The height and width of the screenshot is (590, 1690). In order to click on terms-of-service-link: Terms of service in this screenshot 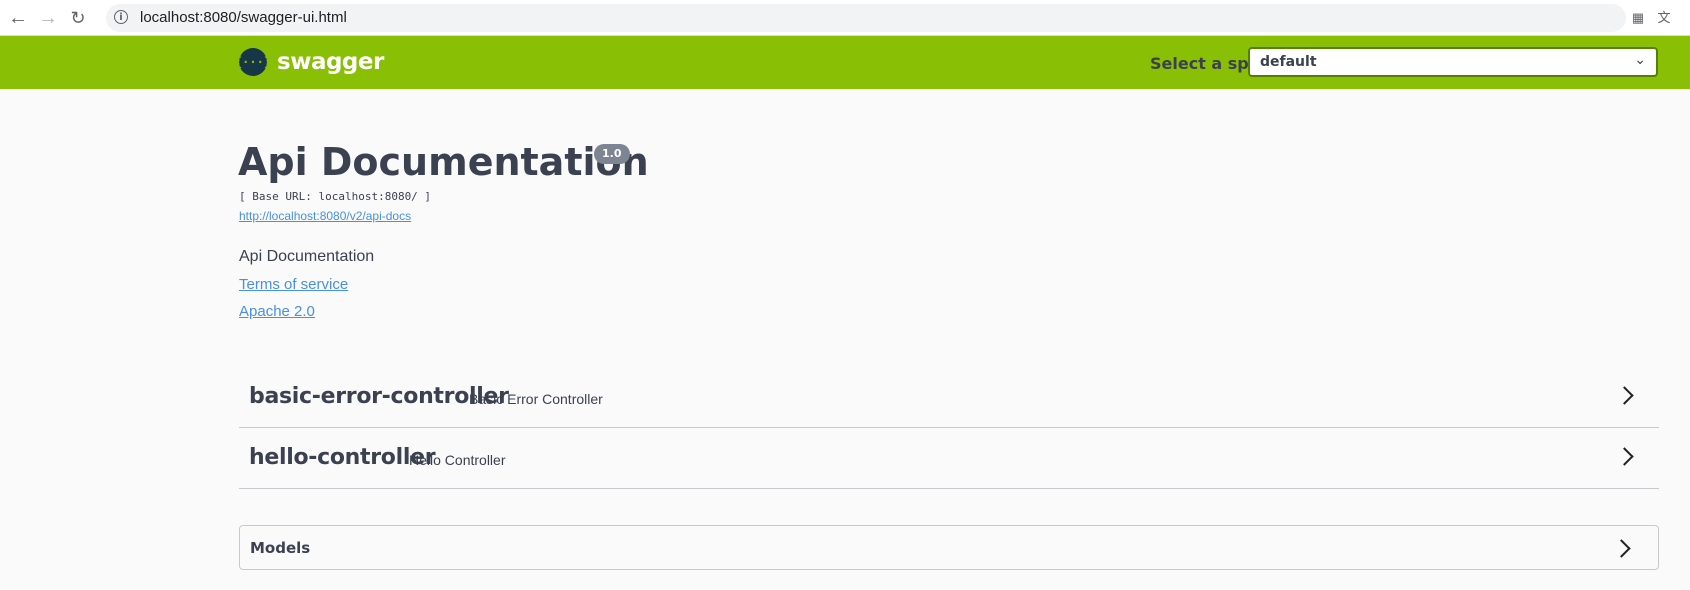, I will do `click(293, 284)`.